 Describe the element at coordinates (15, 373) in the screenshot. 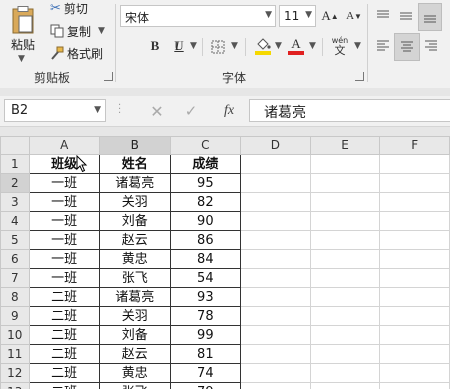

I see `row-header: 12` at that location.